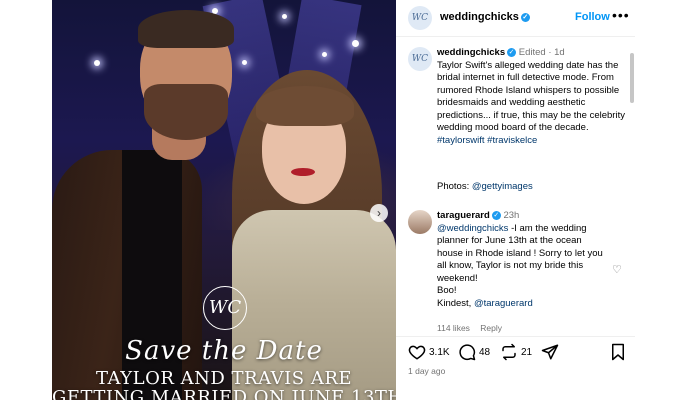 The image size is (700, 400). I want to click on woman-lips, so click(303, 172).